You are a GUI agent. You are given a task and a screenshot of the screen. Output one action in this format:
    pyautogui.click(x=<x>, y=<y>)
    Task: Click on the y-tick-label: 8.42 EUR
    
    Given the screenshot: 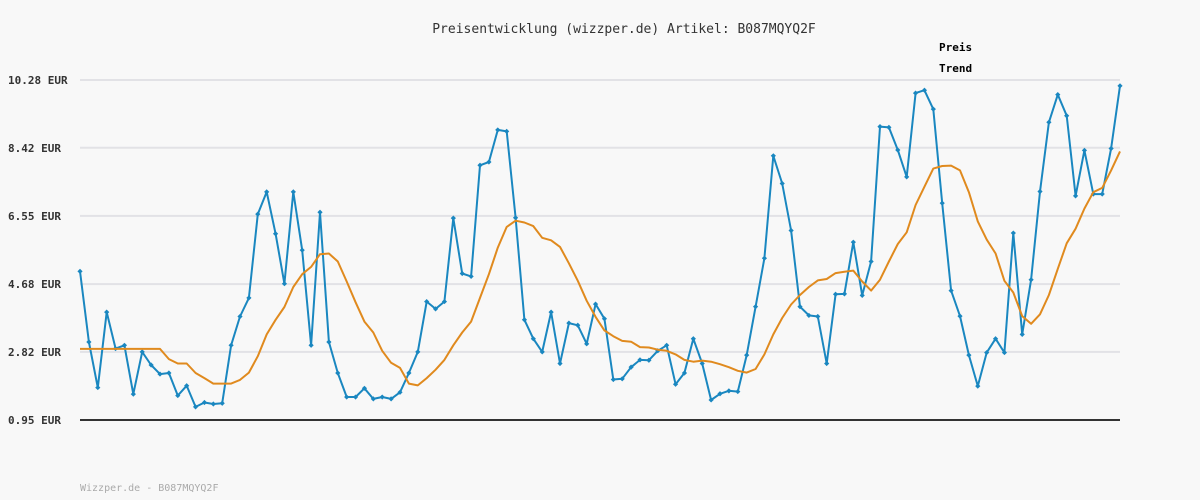 What is the action you would take?
    pyautogui.click(x=34, y=148)
    